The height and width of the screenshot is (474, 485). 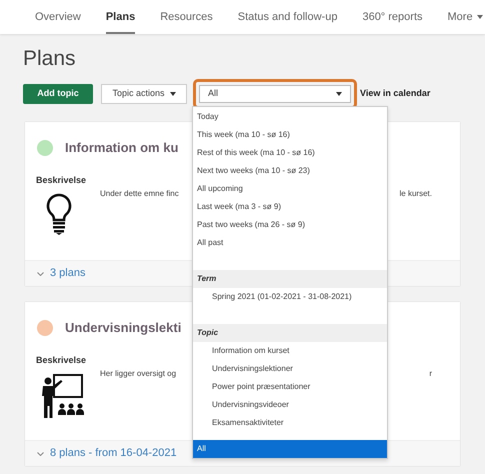 What do you see at coordinates (139, 194) in the screenshot?
I see `description-text: Under dette emne finc` at bounding box center [139, 194].